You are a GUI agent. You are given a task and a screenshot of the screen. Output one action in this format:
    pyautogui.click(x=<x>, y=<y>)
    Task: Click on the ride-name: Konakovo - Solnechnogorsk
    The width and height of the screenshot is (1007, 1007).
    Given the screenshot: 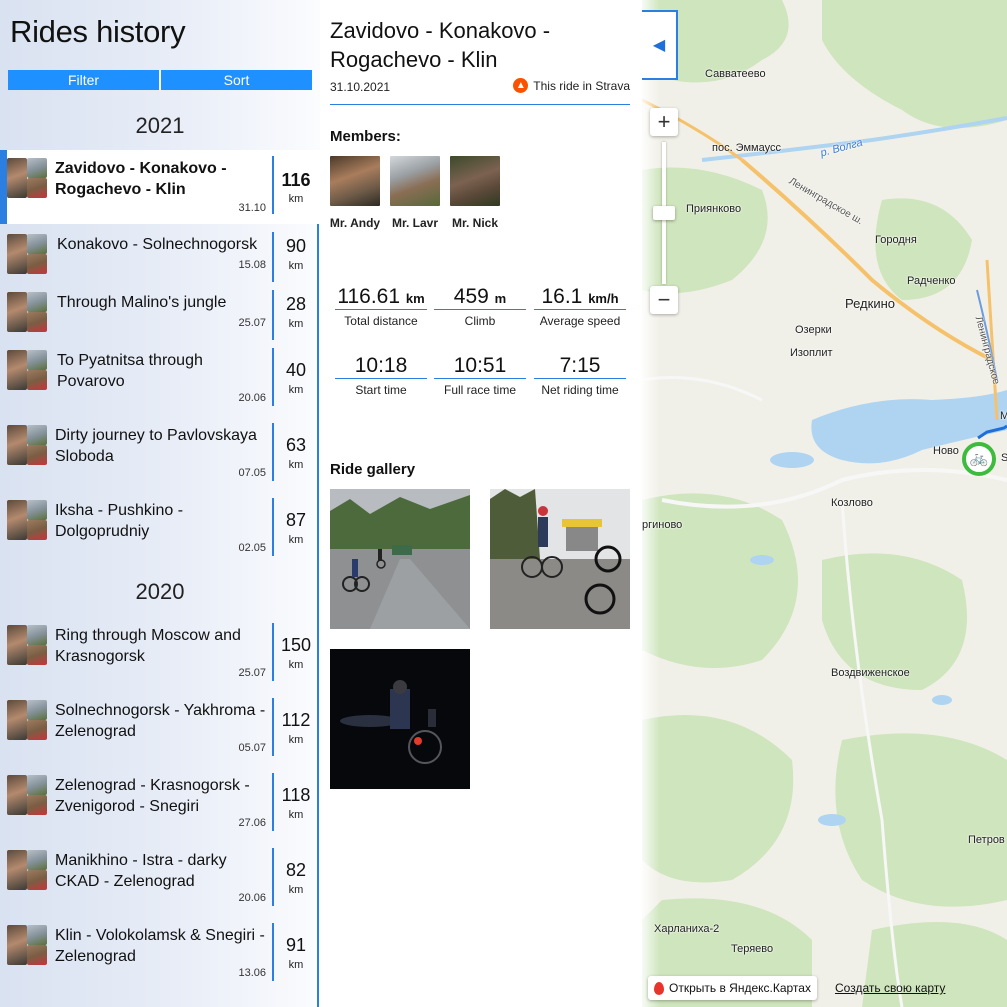 What is the action you would take?
    pyautogui.click(x=157, y=244)
    